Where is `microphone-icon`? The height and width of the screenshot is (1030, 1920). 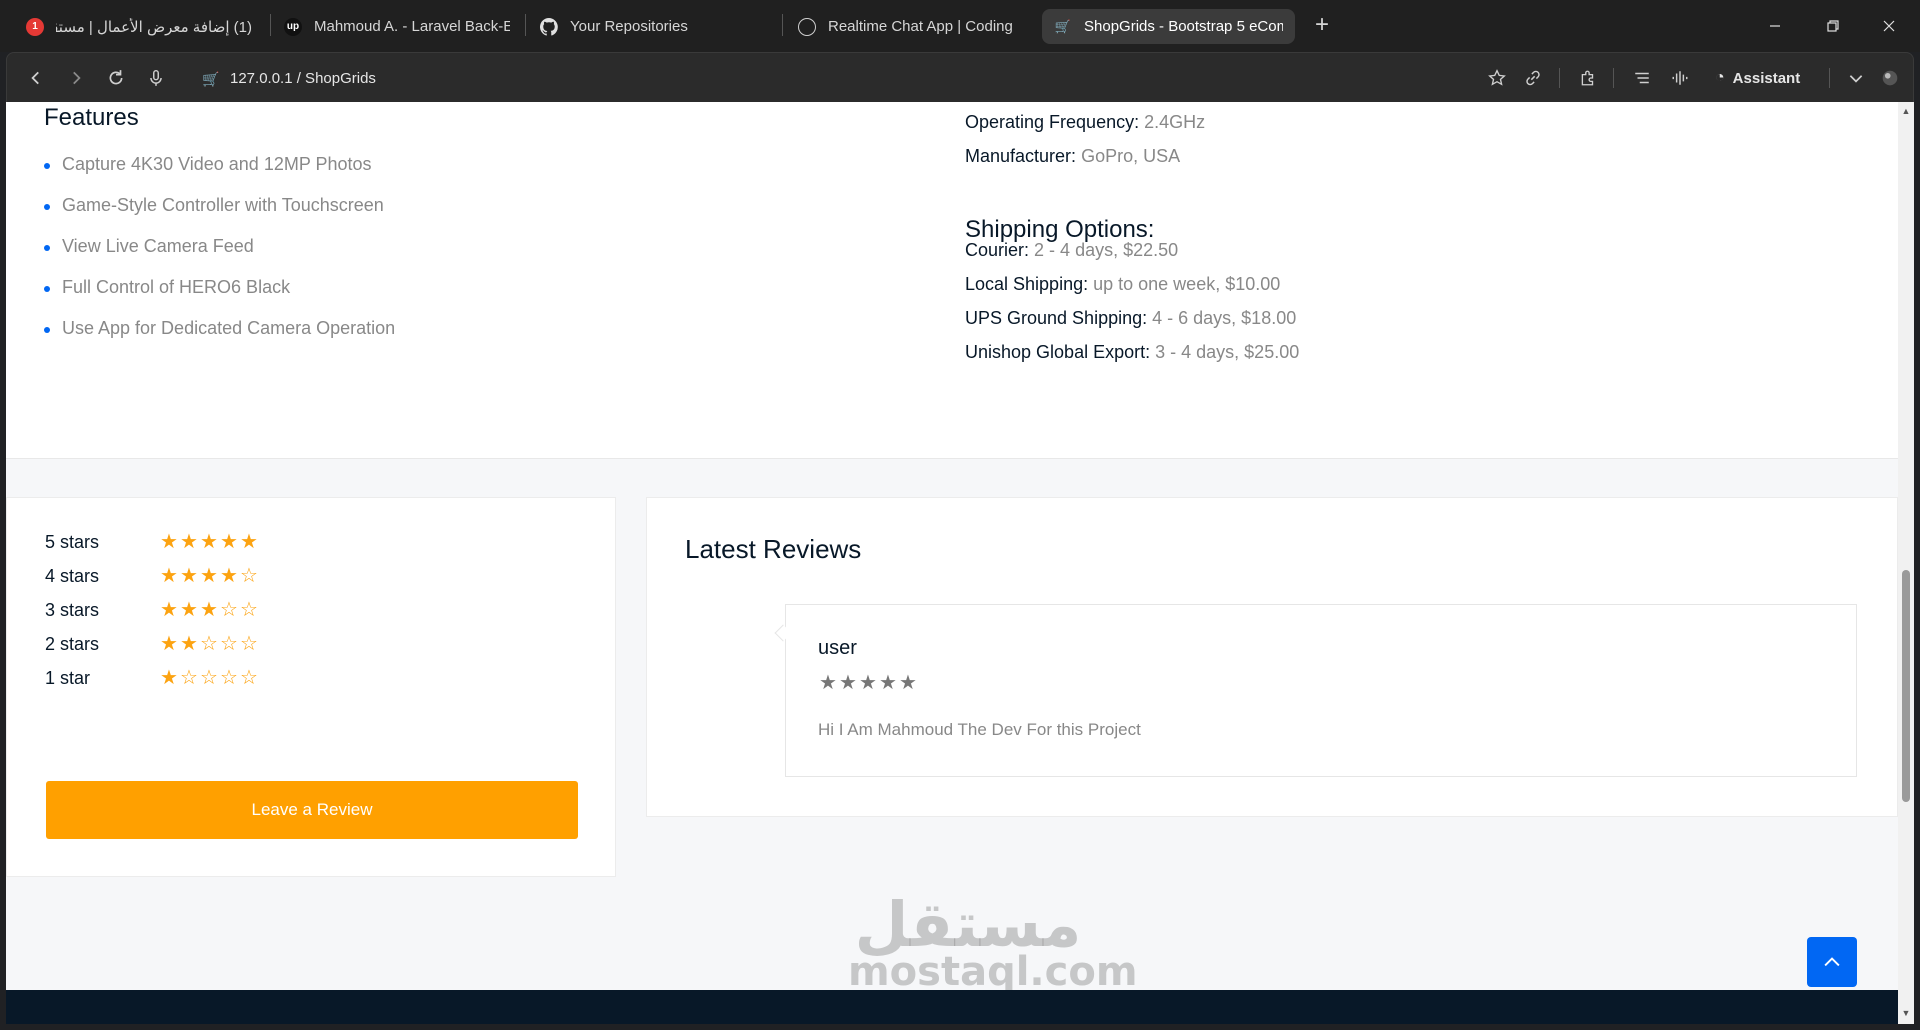 microphone-icon is located at coordinates (156, 78).